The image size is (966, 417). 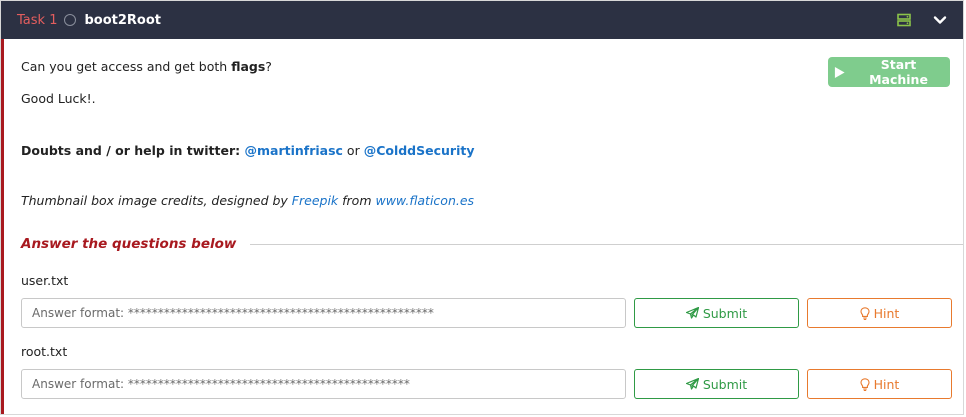 What do you see at coordinates (37, 20) in the screenshot?
I see `task-number: Task 1` at bounding box center [37, 20].